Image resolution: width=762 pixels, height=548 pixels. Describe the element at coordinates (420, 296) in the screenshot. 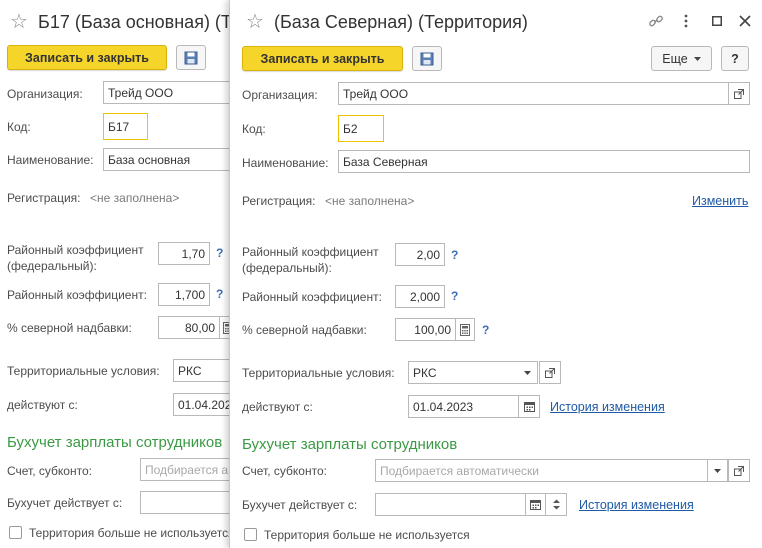

I see `coef-field: 2,000` at that location.